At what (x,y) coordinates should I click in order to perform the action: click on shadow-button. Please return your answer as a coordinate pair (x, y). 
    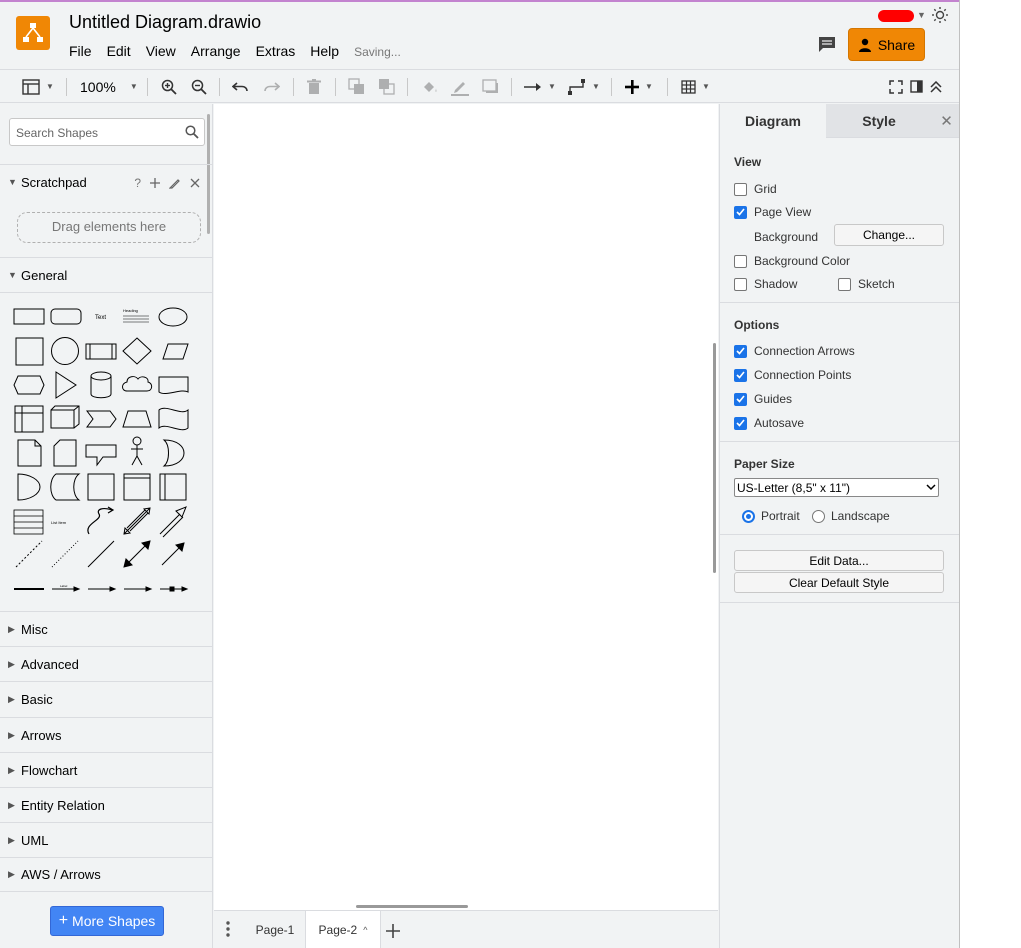
    Looking at the image, I should click on (490, 86).